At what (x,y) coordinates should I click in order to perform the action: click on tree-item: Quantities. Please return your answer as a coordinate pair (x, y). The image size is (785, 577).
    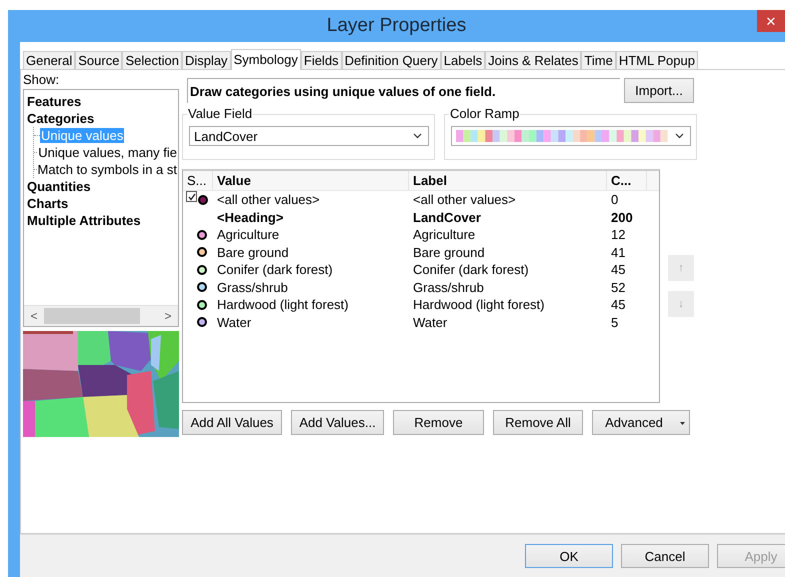
    Looking at the image, I should click on (102, 186).